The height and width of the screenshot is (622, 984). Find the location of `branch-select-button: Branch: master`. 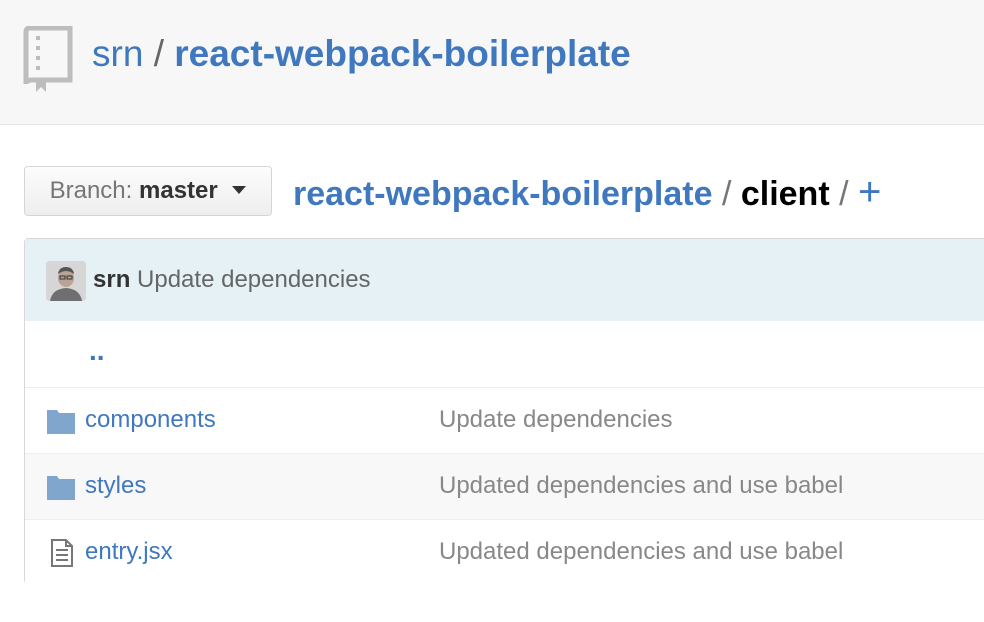

branch-select-button: Branch: master is located at coordinates (148, 191).